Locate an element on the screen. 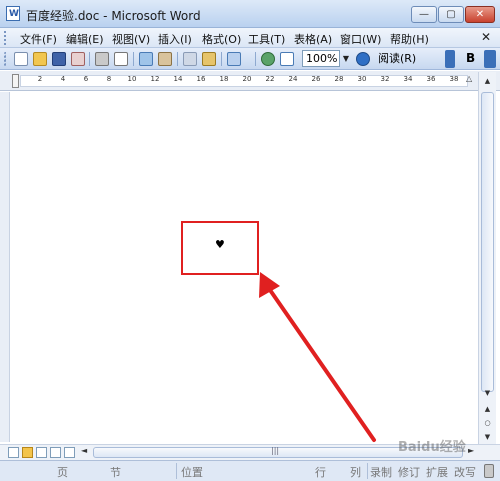 The width and height of the screenshot is (500, 481). vertical-scrollbar: ▲ ▼ ▲ ○ ▼ is located at coordinates (487, 258).